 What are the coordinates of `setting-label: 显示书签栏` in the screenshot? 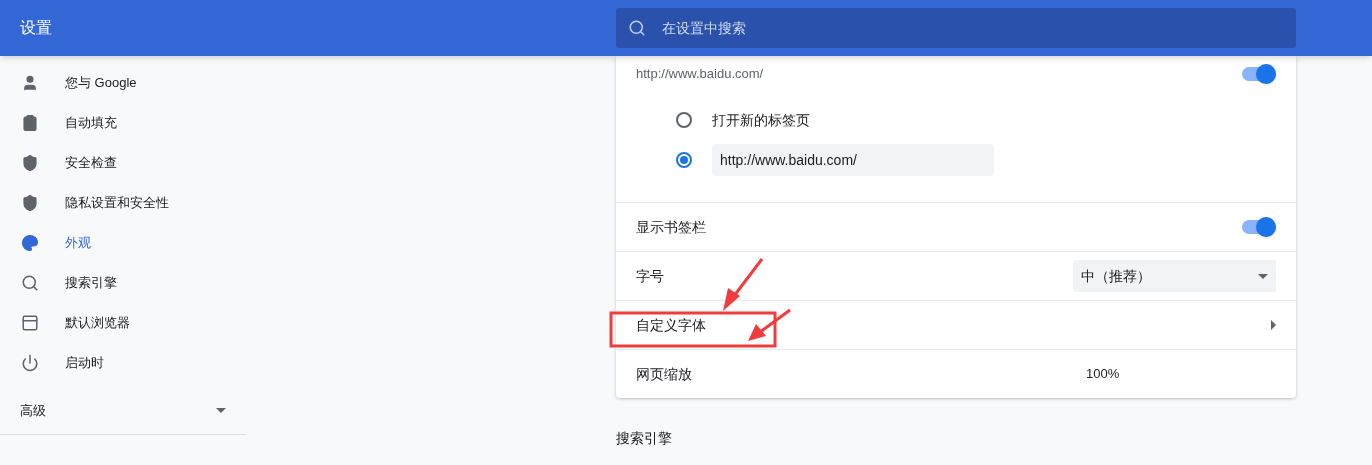 It's located at (671, 227).